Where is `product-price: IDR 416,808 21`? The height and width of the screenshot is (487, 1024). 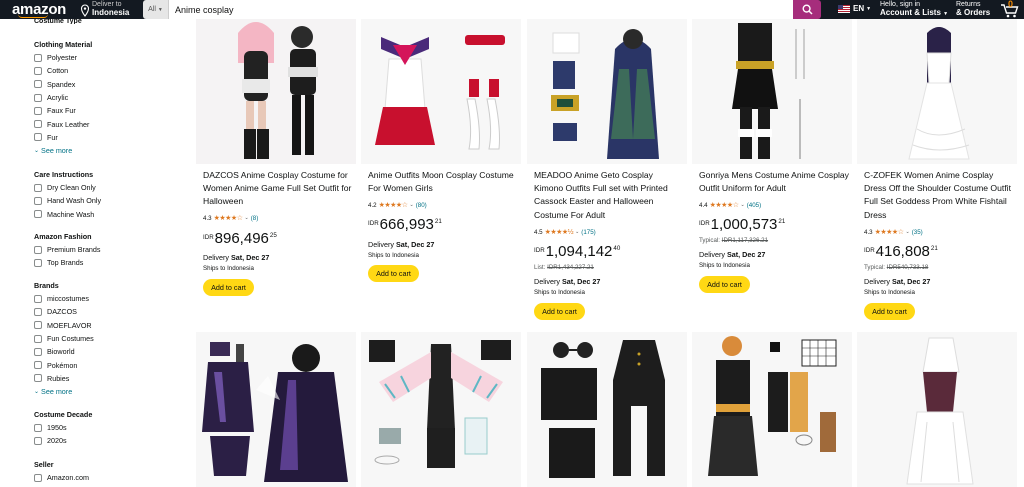 product-price: IDR 416,808 21 is located at coordinates (901, 251).